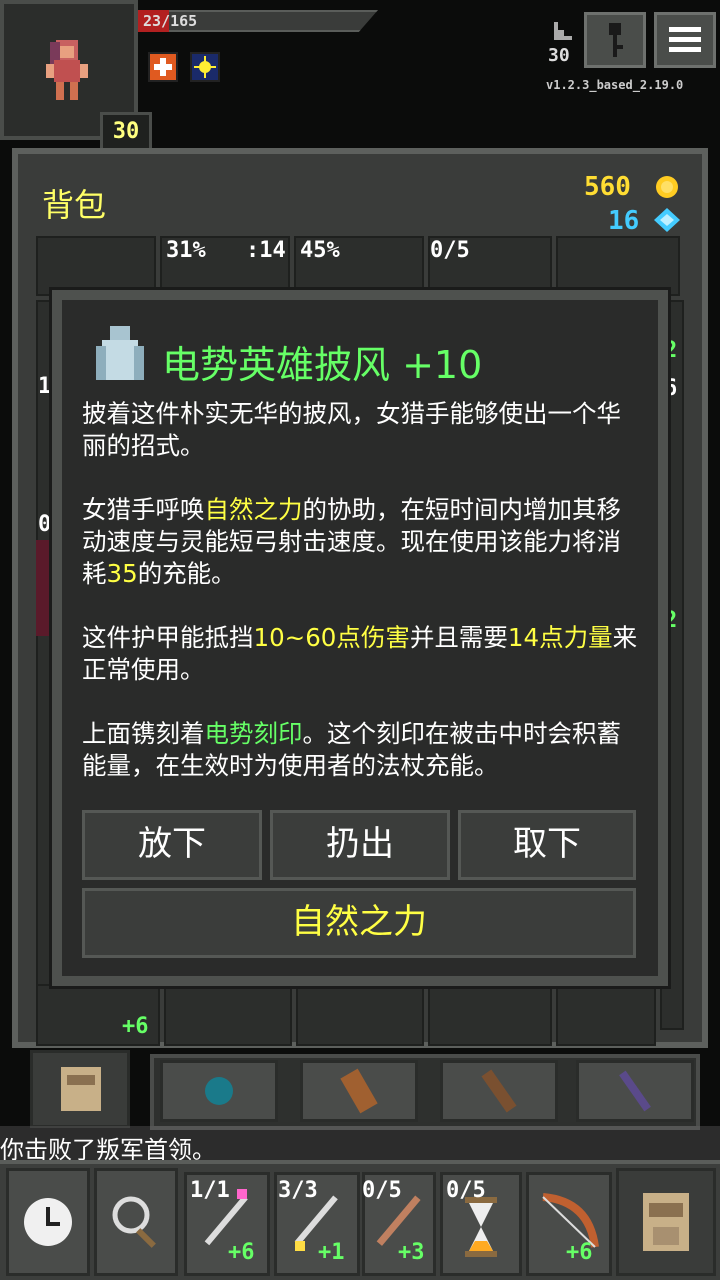  I want to click on quickslot-2-count: 3/3, so click(298, 1190).